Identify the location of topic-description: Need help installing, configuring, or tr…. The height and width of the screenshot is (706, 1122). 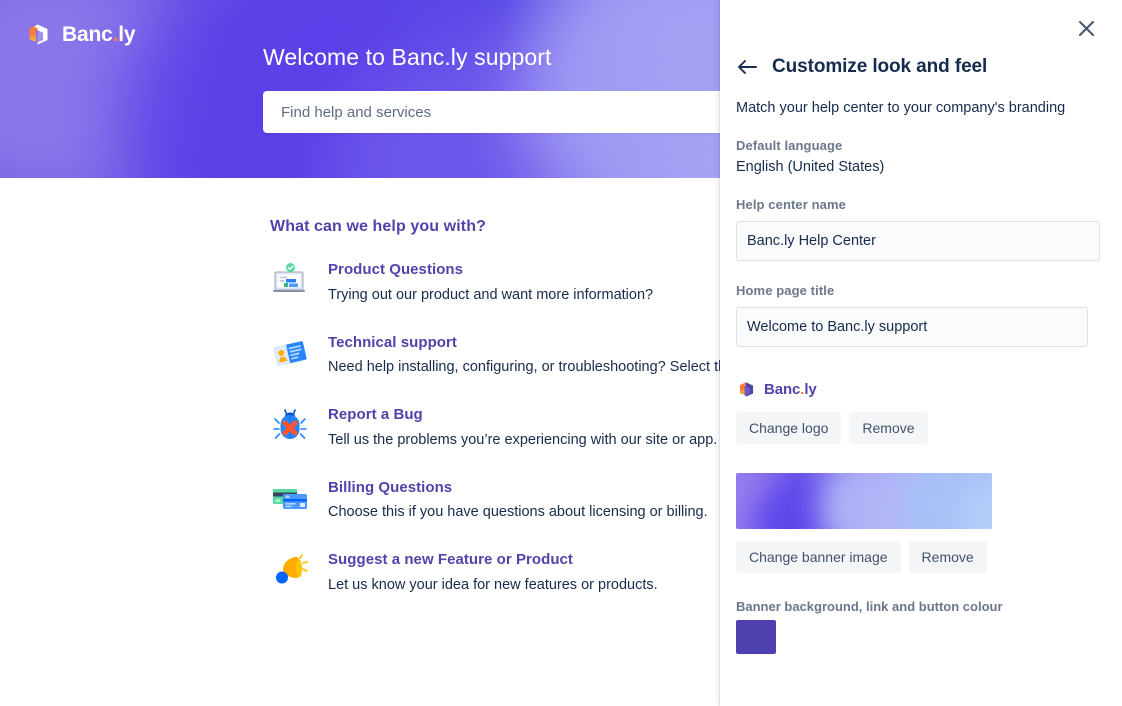
(536, 367).